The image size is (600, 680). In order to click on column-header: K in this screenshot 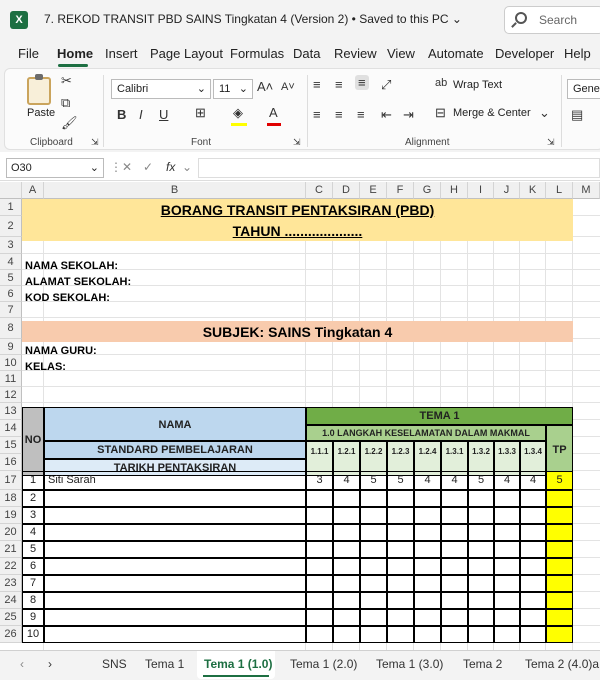, I will do `click(533, 190)`.